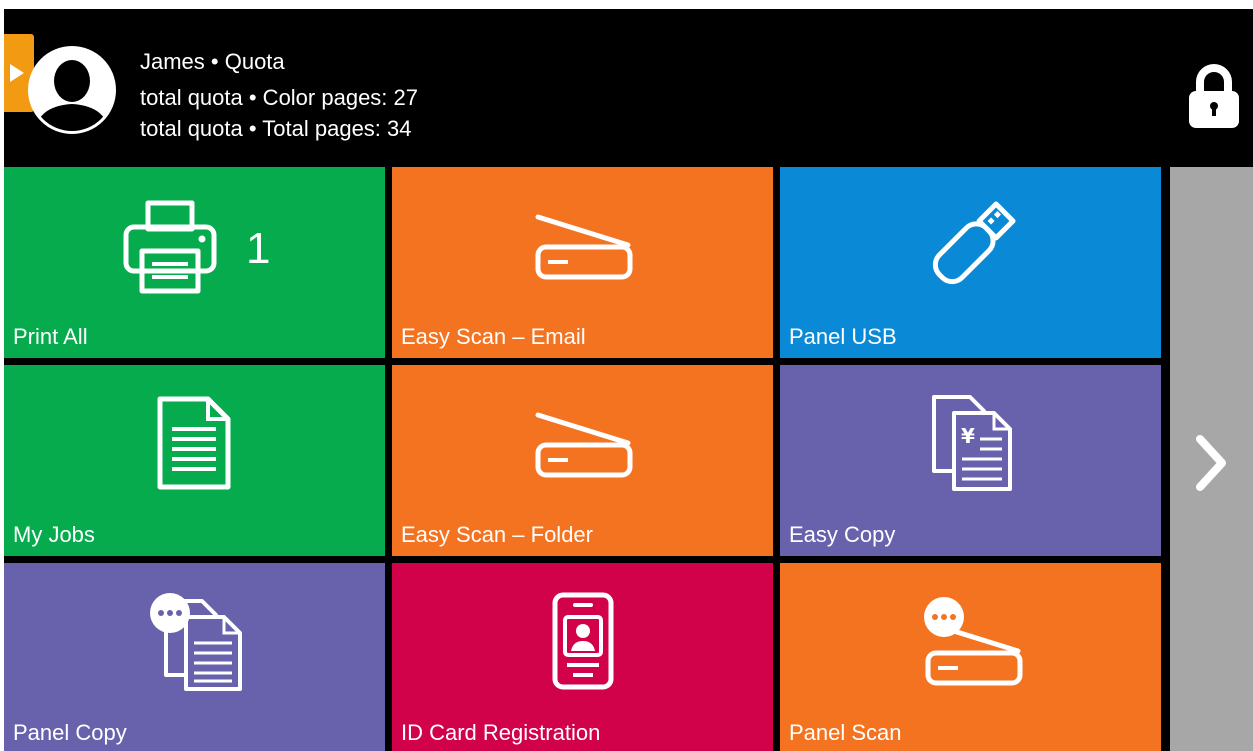 This screenshot has width=1253, height=751. What do you see at coordinates (497, 534) in the screenshot?
I see `tile-label: Easy Scan – Folder` at bounding box center [497, 534].